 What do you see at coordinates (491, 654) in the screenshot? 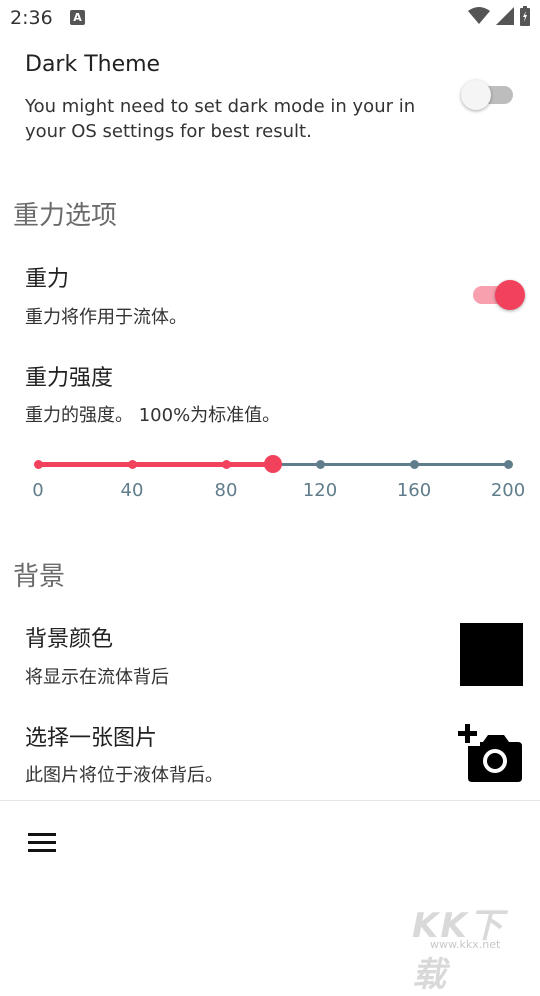
I see `background-color-swatch` at bounding box center [491, 654].